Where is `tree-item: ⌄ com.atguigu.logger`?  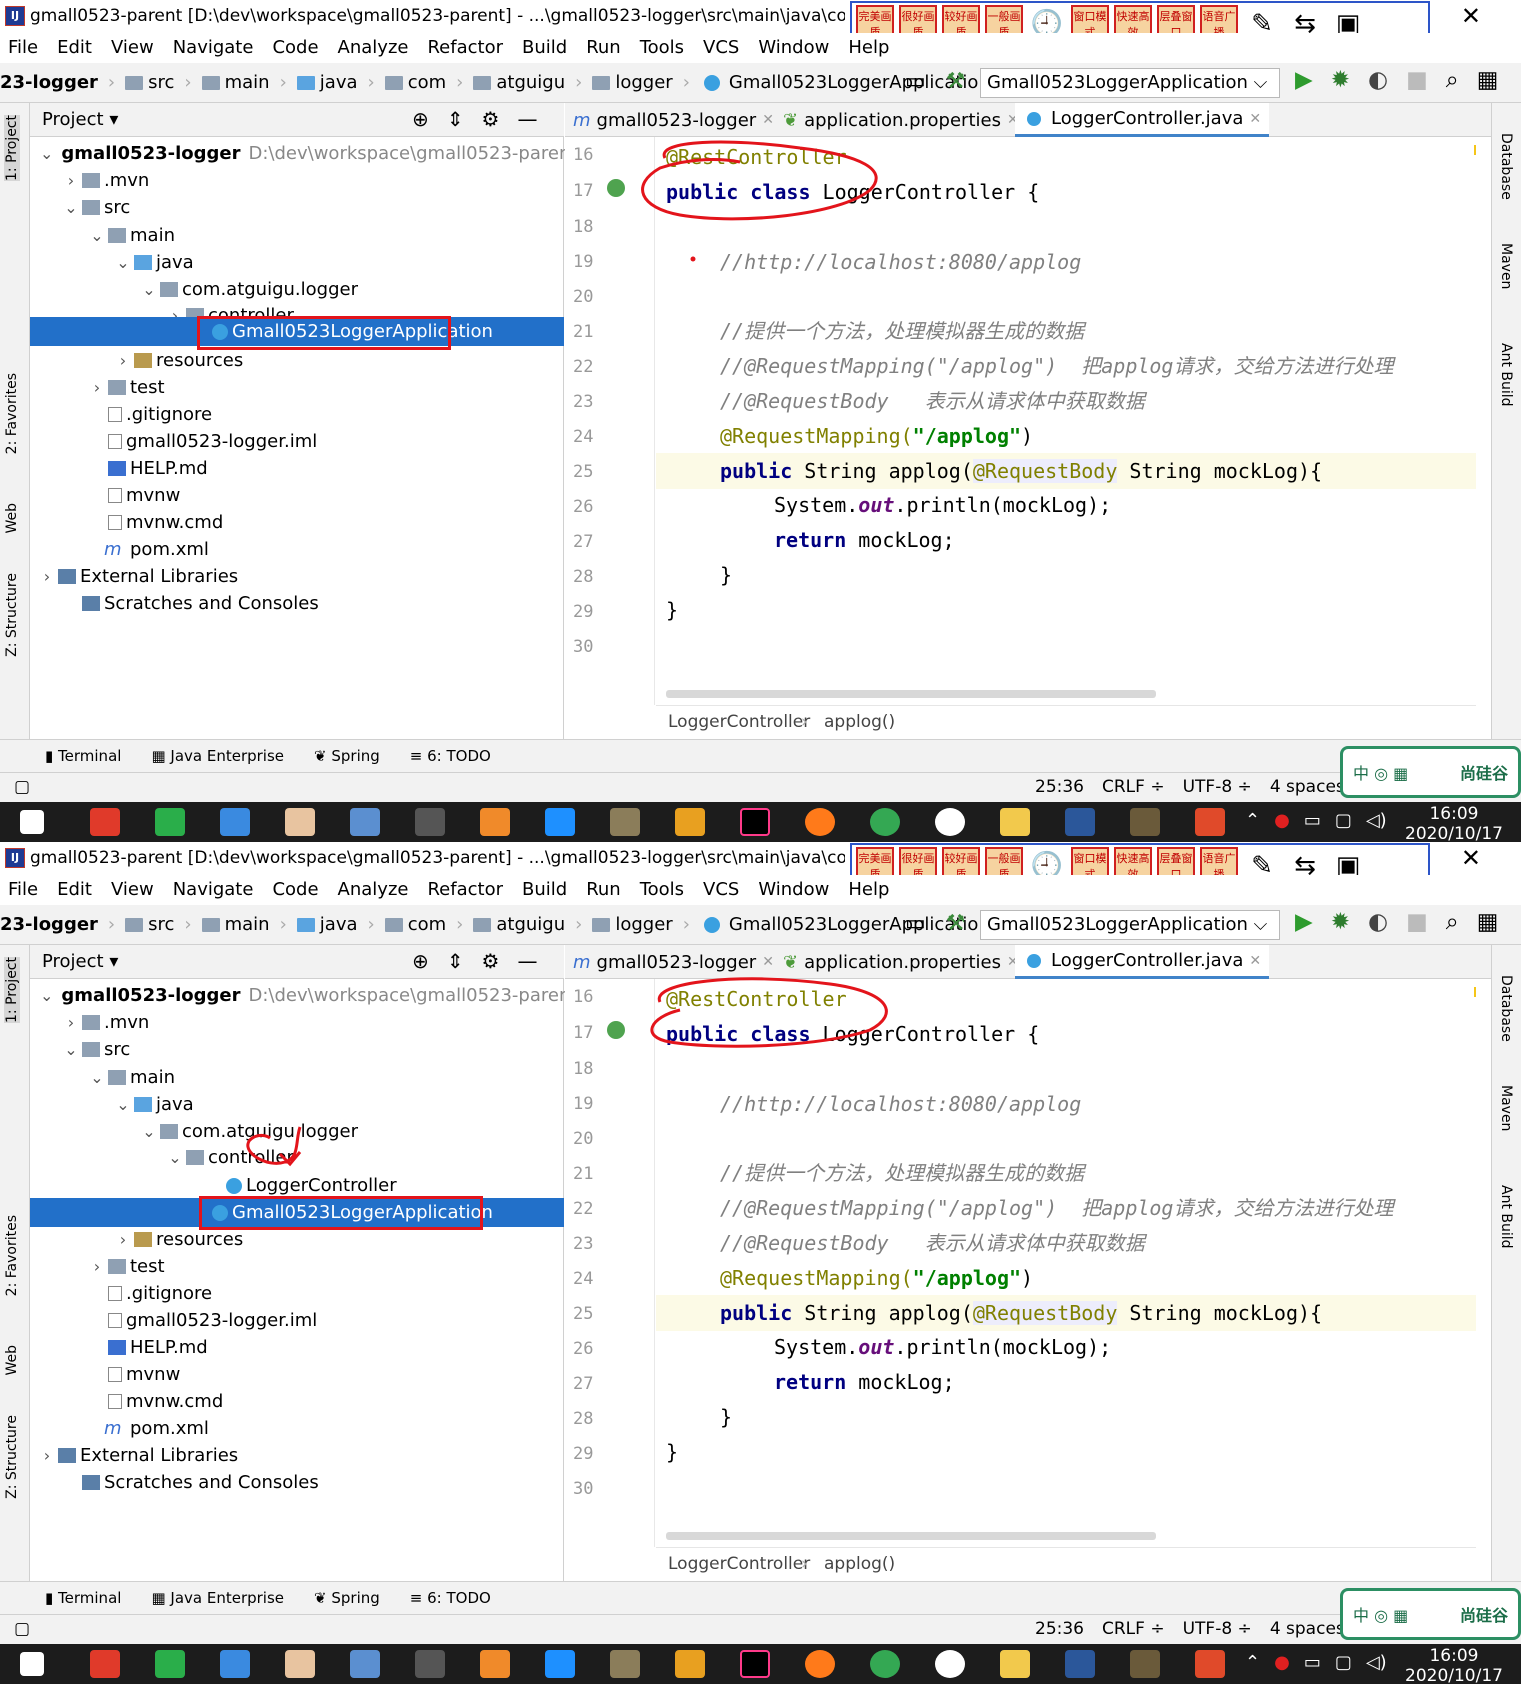 tree-item: ⌄ com.atguigu.logger is located at coordinates (297, 1131).